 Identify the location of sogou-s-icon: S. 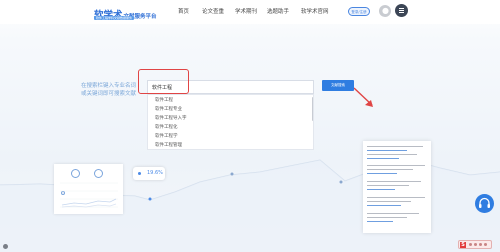
(463, 245).